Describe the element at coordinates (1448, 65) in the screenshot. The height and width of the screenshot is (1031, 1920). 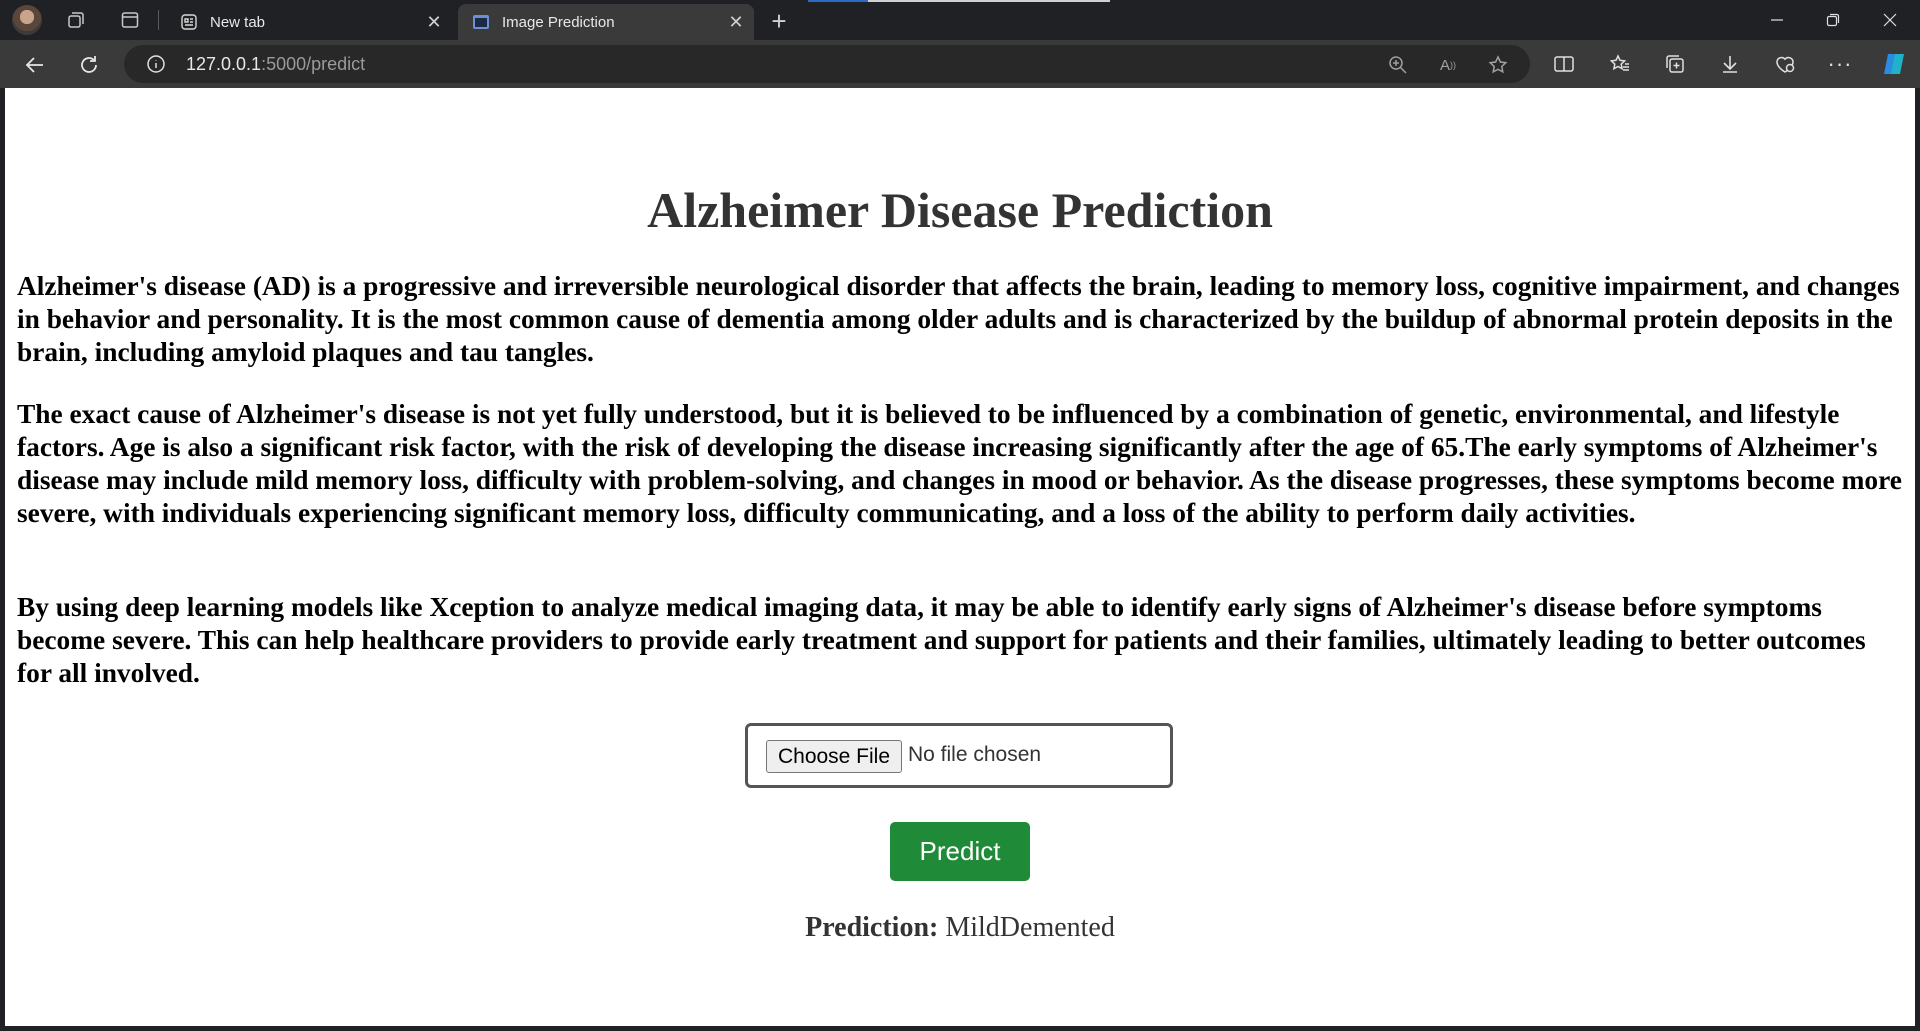
I see `read-aloud-icon: A))` at that location.